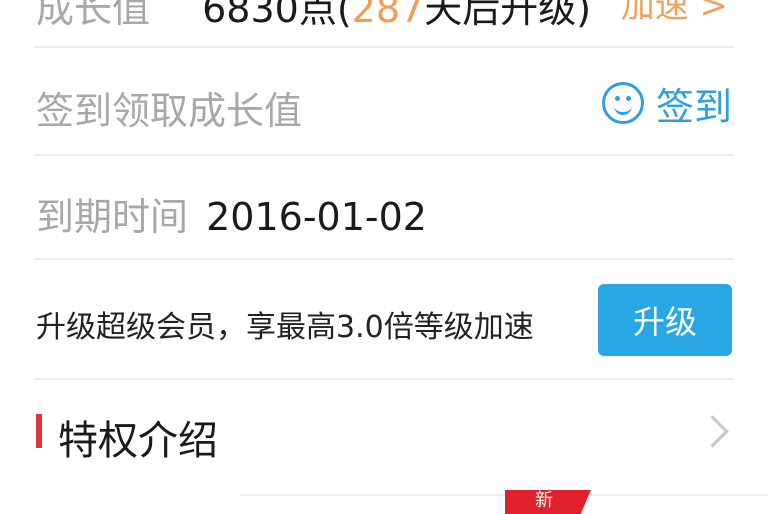 The image size is (768, 514). Describe the element at coordinates (316, 217) in the screenshot. I see `expiry-date: 2016-01-02` at that location.